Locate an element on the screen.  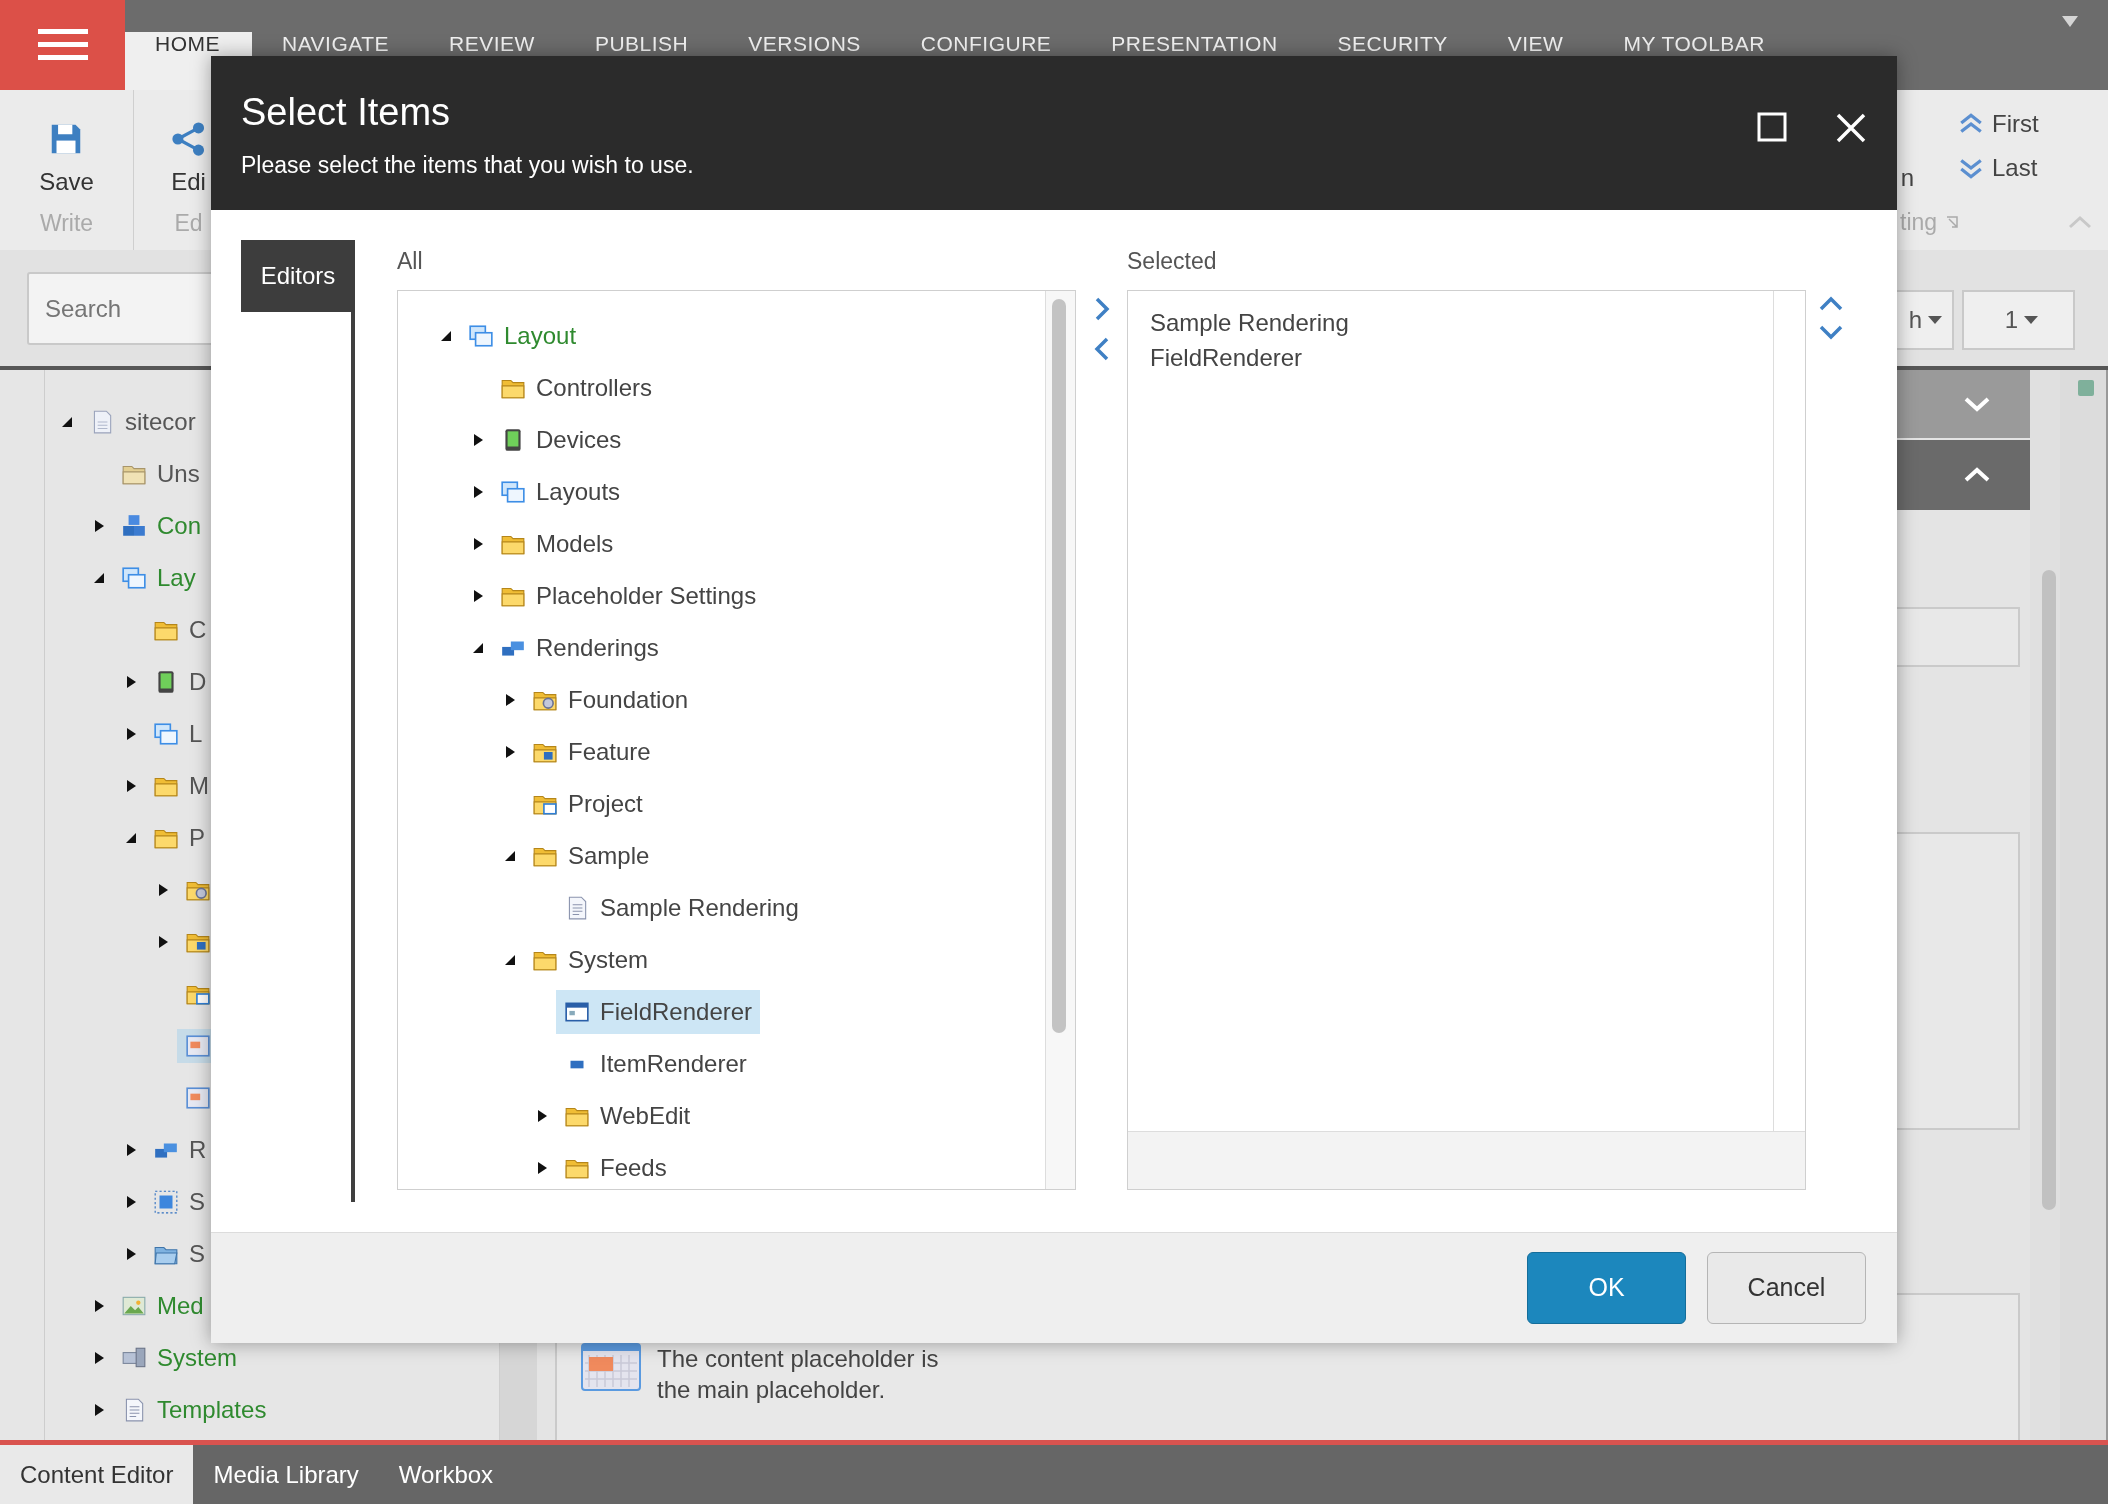
close-icon is located at coordinates (1851, 128).